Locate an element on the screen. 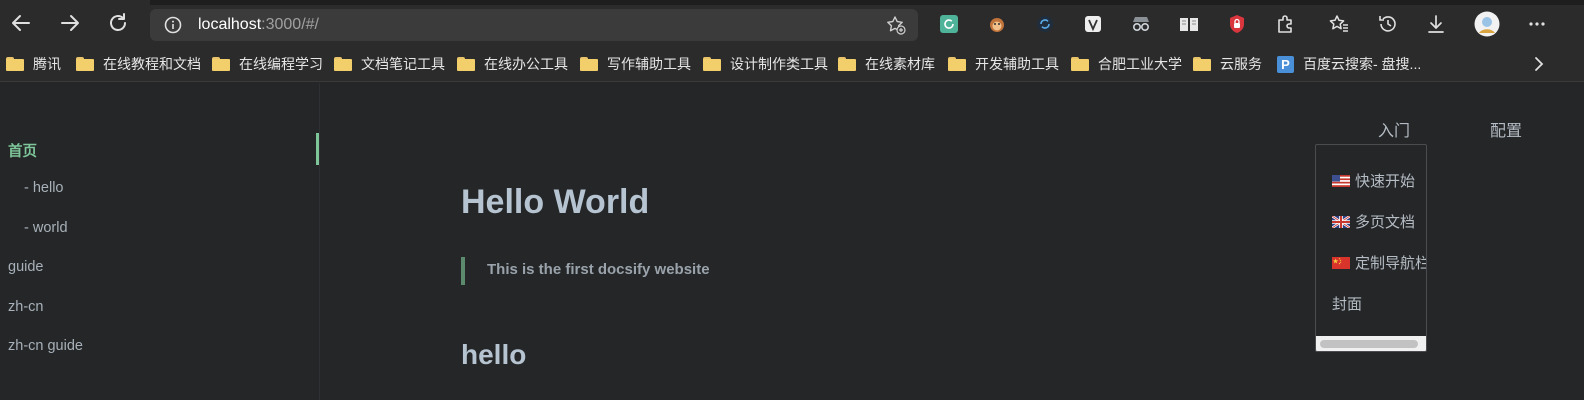 The width and height of the screenshot is (1584, 400). bookmark-folder: 开发辅助工具 is located at coordinates (1003, 64).